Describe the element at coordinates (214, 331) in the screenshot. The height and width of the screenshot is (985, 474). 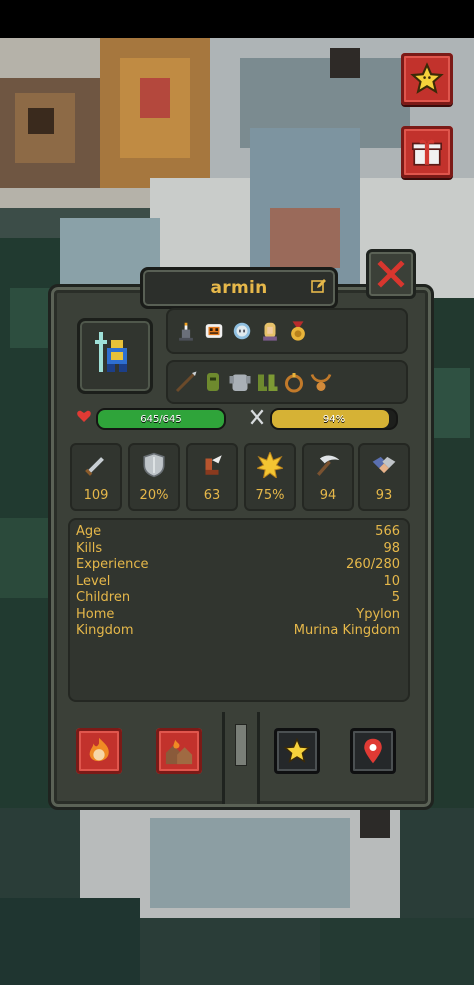
I see `pumpkin-face-trait-icon` at that location.